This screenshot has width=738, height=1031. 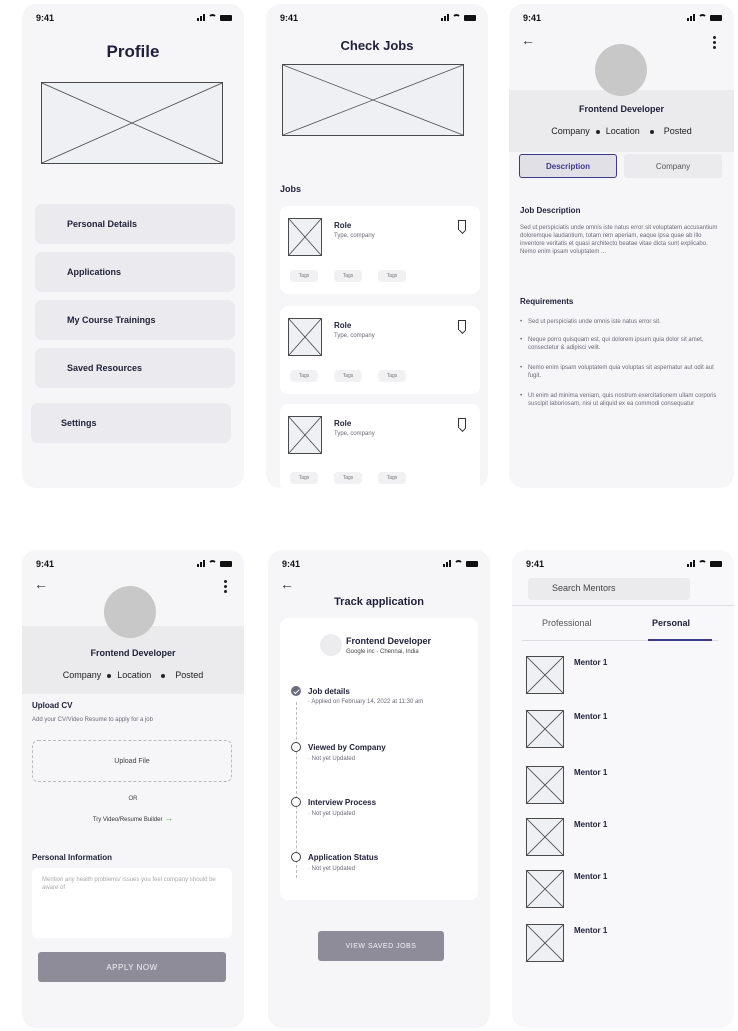 I want to click on resume-builder-link: Try Video/Resume Builder →, so click(x=133, y=818).